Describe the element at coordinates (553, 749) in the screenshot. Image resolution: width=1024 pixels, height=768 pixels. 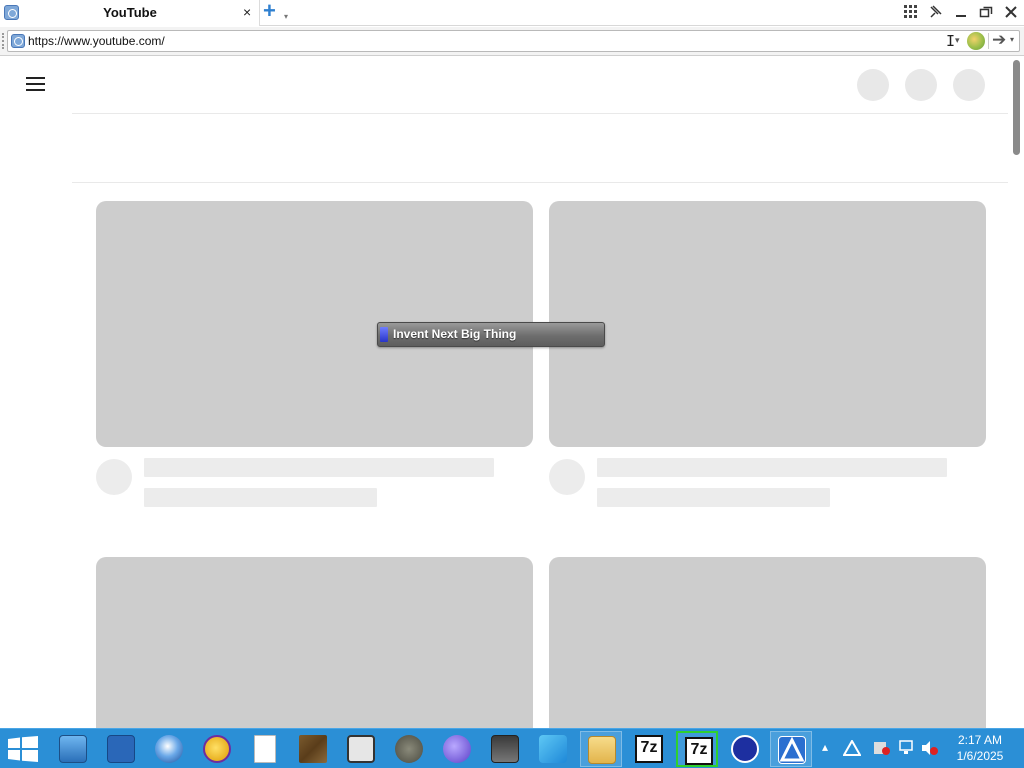
I see `w-app-icon` at that location.